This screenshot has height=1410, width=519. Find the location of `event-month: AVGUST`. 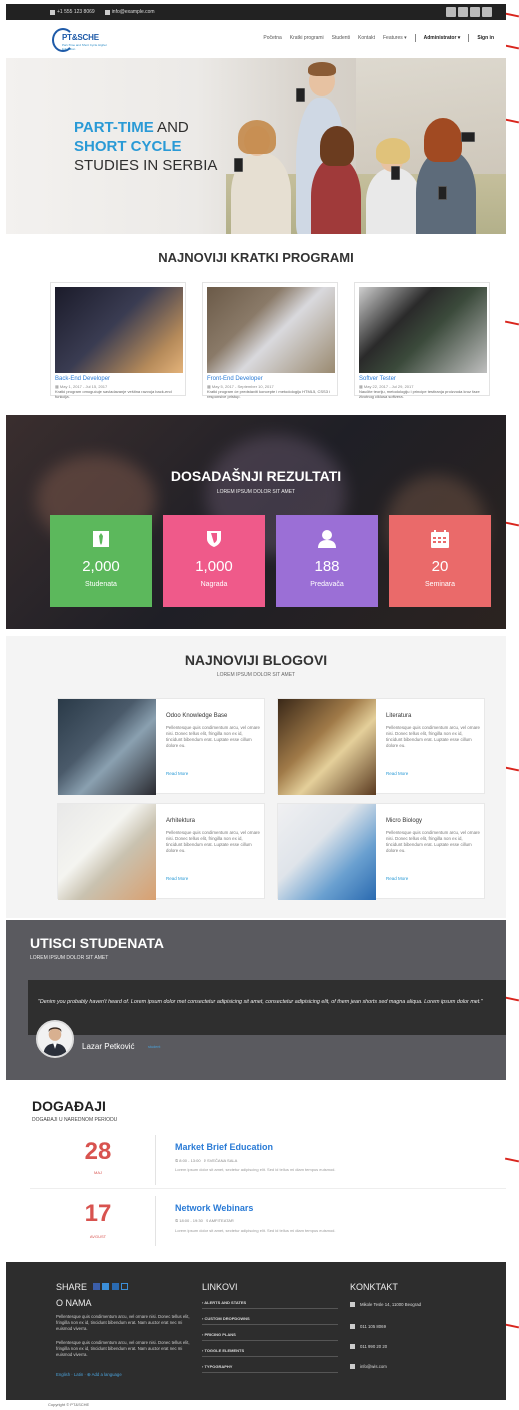

event-month: AVGUST is located at coordinates (98, 1236).